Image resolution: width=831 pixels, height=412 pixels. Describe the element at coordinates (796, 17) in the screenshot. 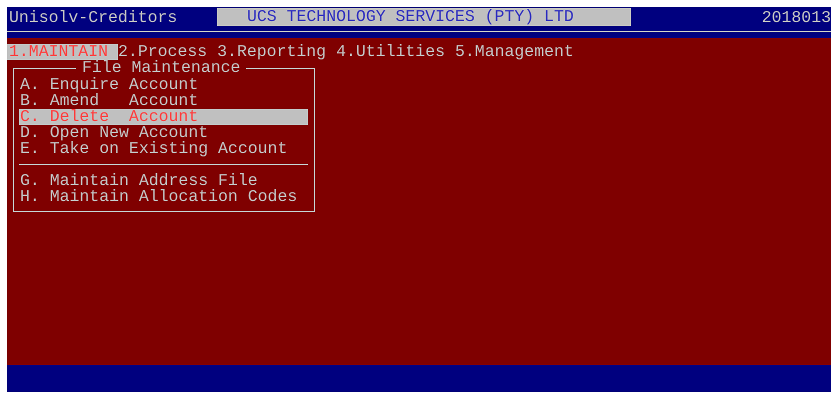

I see `date: 2018013` at that location.